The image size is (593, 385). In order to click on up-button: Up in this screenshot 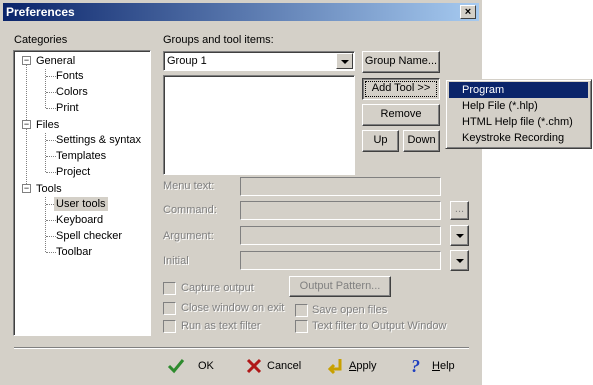, I will do `click(380, 141)`.